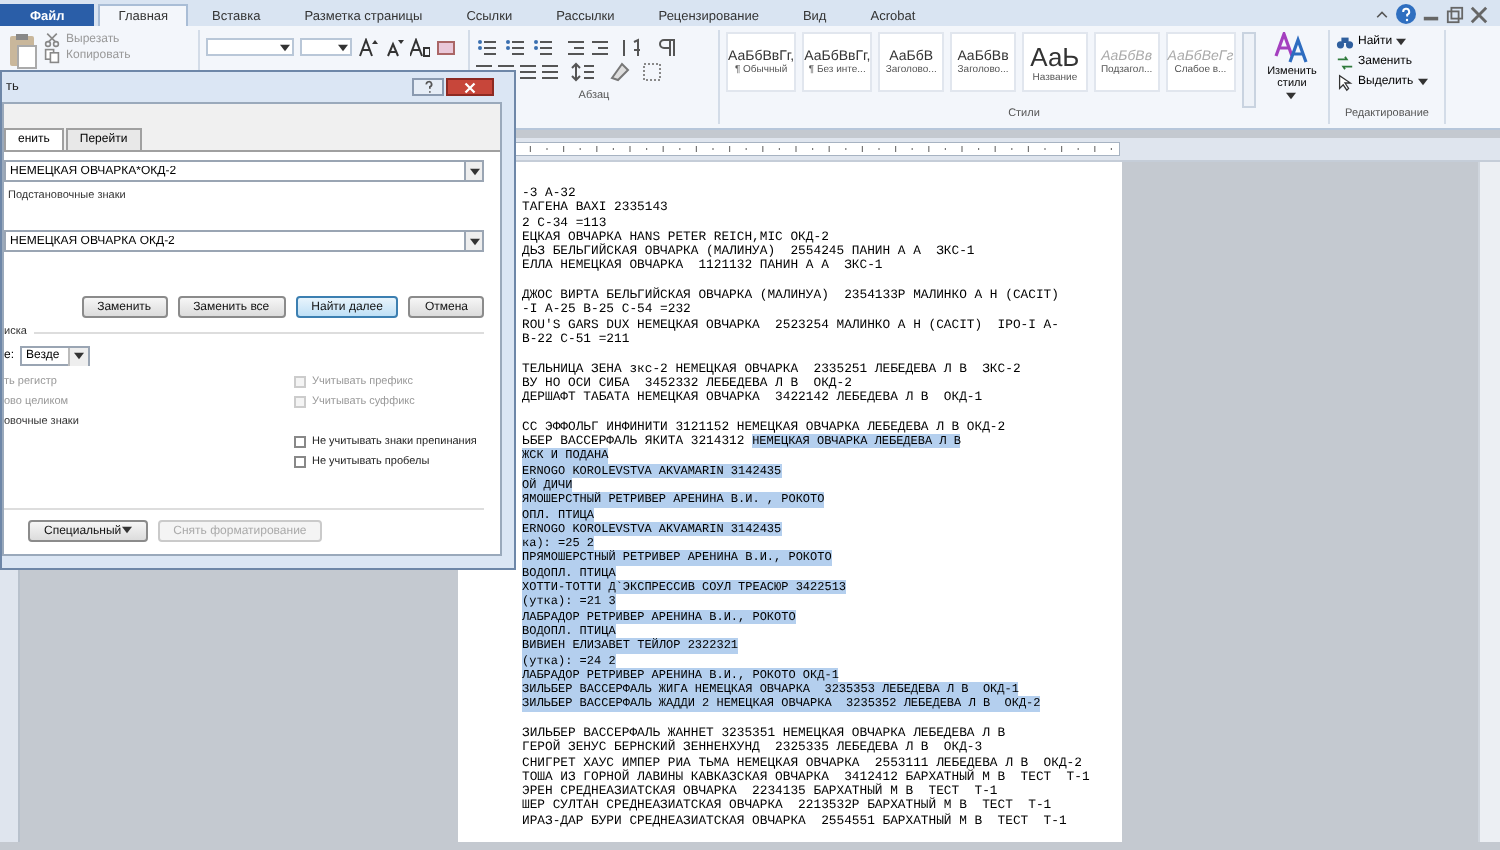  What do you see at coordinates (1291, 48) in the screenshot?
I see `styles-letters-icon` at bounding box center [1291, 48].